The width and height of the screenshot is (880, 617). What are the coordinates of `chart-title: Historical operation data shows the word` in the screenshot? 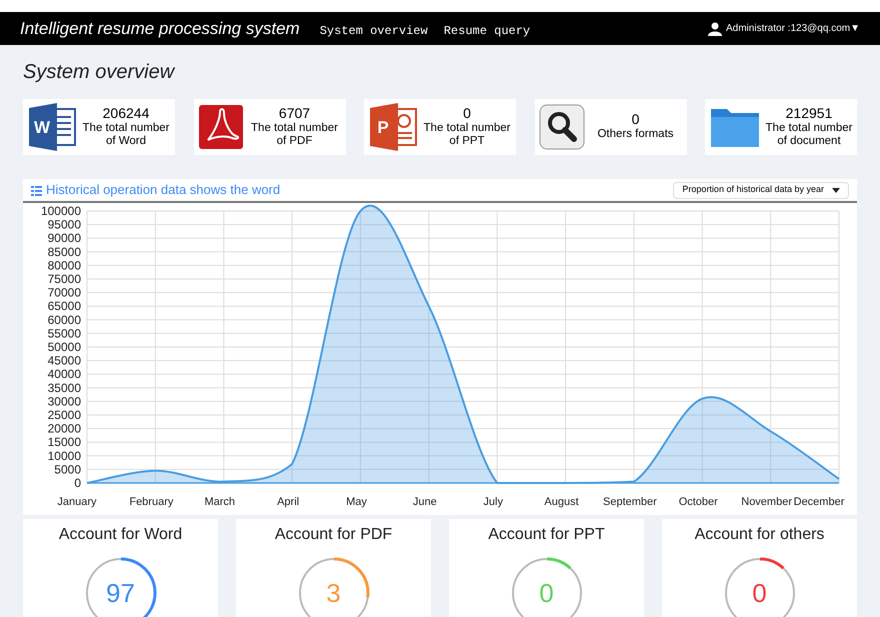 It's located at (163, 190).